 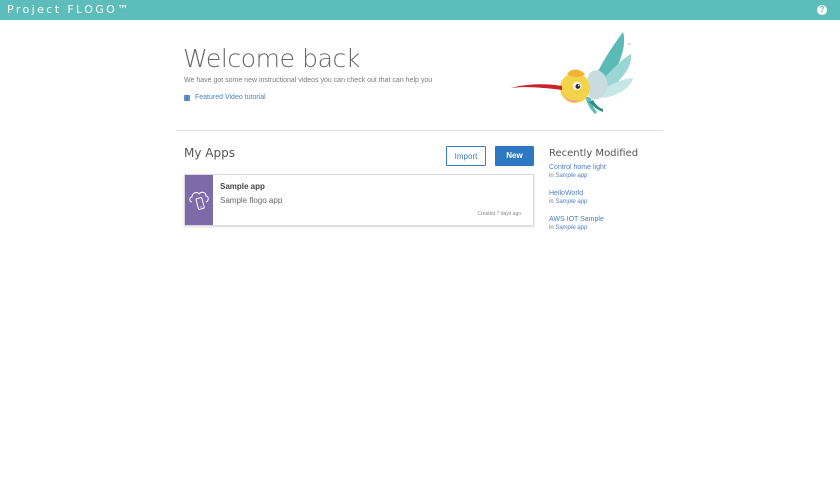 What do you see at coordinates (209, 153) in the screenshot?
I see `my-apps-heading: My Apps` at bounding box center [209, 153].